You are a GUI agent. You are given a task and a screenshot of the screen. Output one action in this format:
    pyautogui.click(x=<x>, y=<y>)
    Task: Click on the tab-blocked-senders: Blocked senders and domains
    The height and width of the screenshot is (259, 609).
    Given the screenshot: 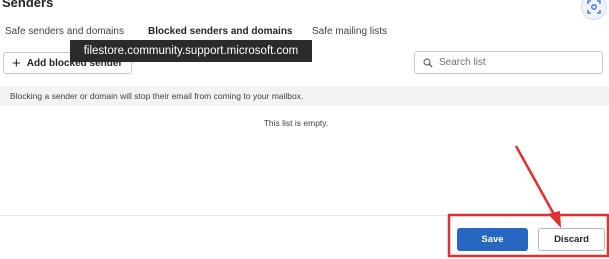 What is the action you would take?
    pyautogui.click(x=220, y=31)
    